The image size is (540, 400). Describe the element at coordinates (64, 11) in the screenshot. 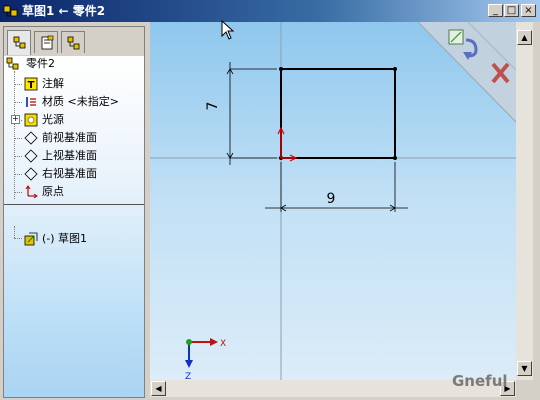

I see `window-title: 草图1 ← 零件2` at that location.